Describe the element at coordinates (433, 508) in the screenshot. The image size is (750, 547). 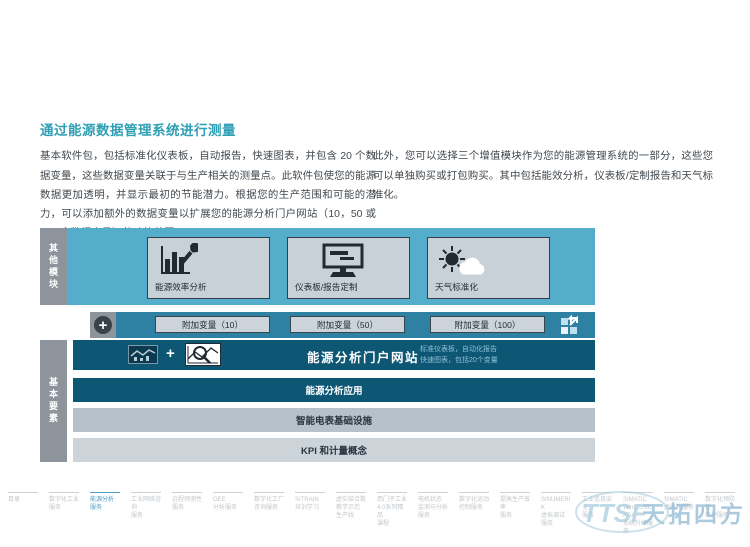
I see `footer-nav-item-line: 监测与分析` at that location.